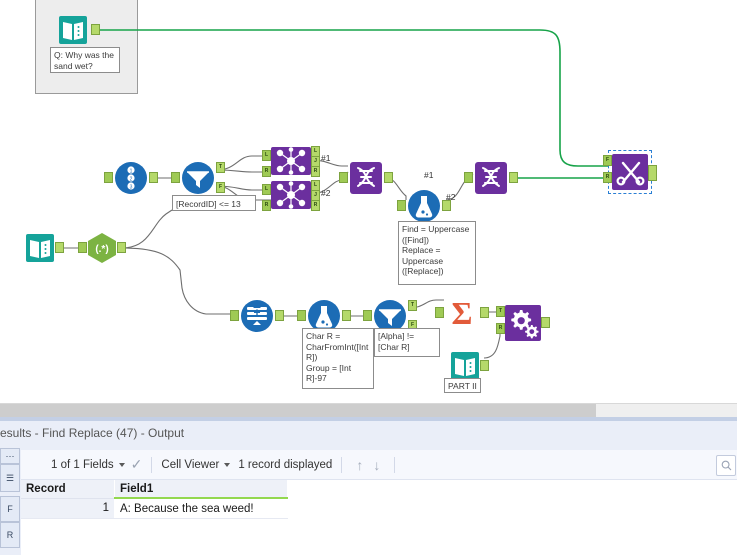 The width and height of the screenshot is (737, 555). What do you see at coordinates (298, 411) in the screenshot?
I see `scrollbar-thumb` at bounding box center [298, 411].